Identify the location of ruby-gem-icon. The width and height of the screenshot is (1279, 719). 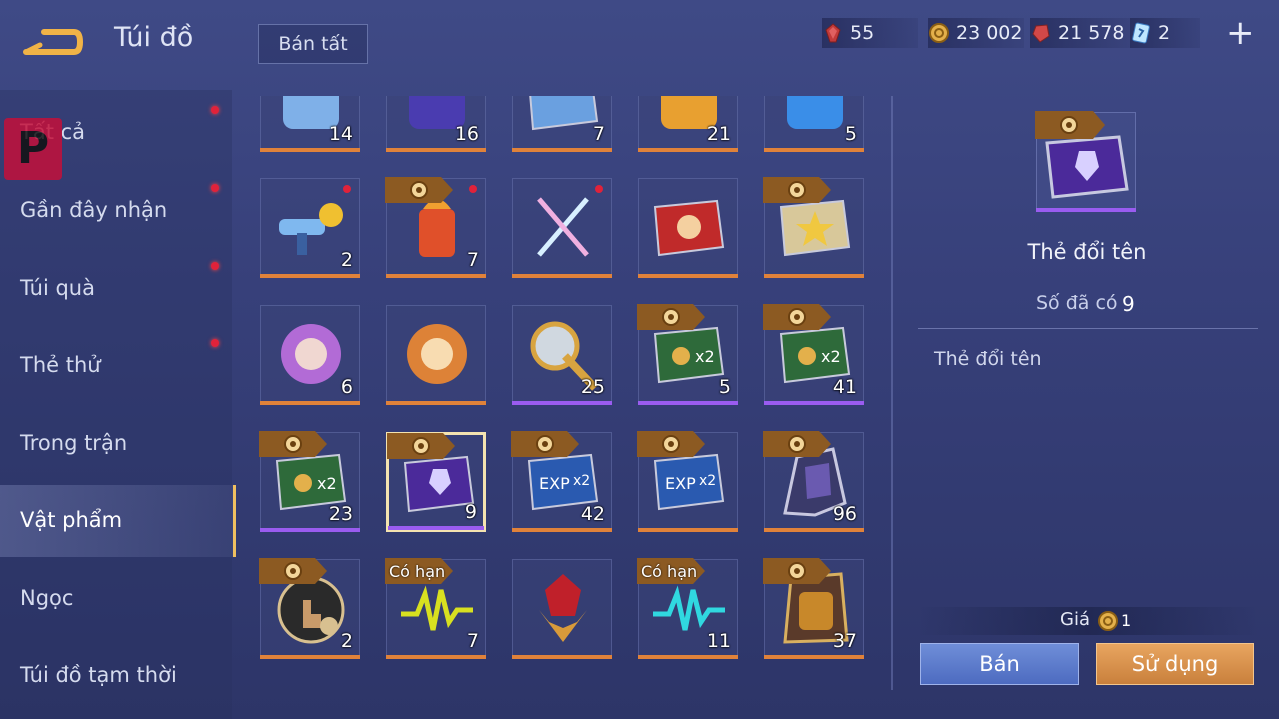
(563, 608).